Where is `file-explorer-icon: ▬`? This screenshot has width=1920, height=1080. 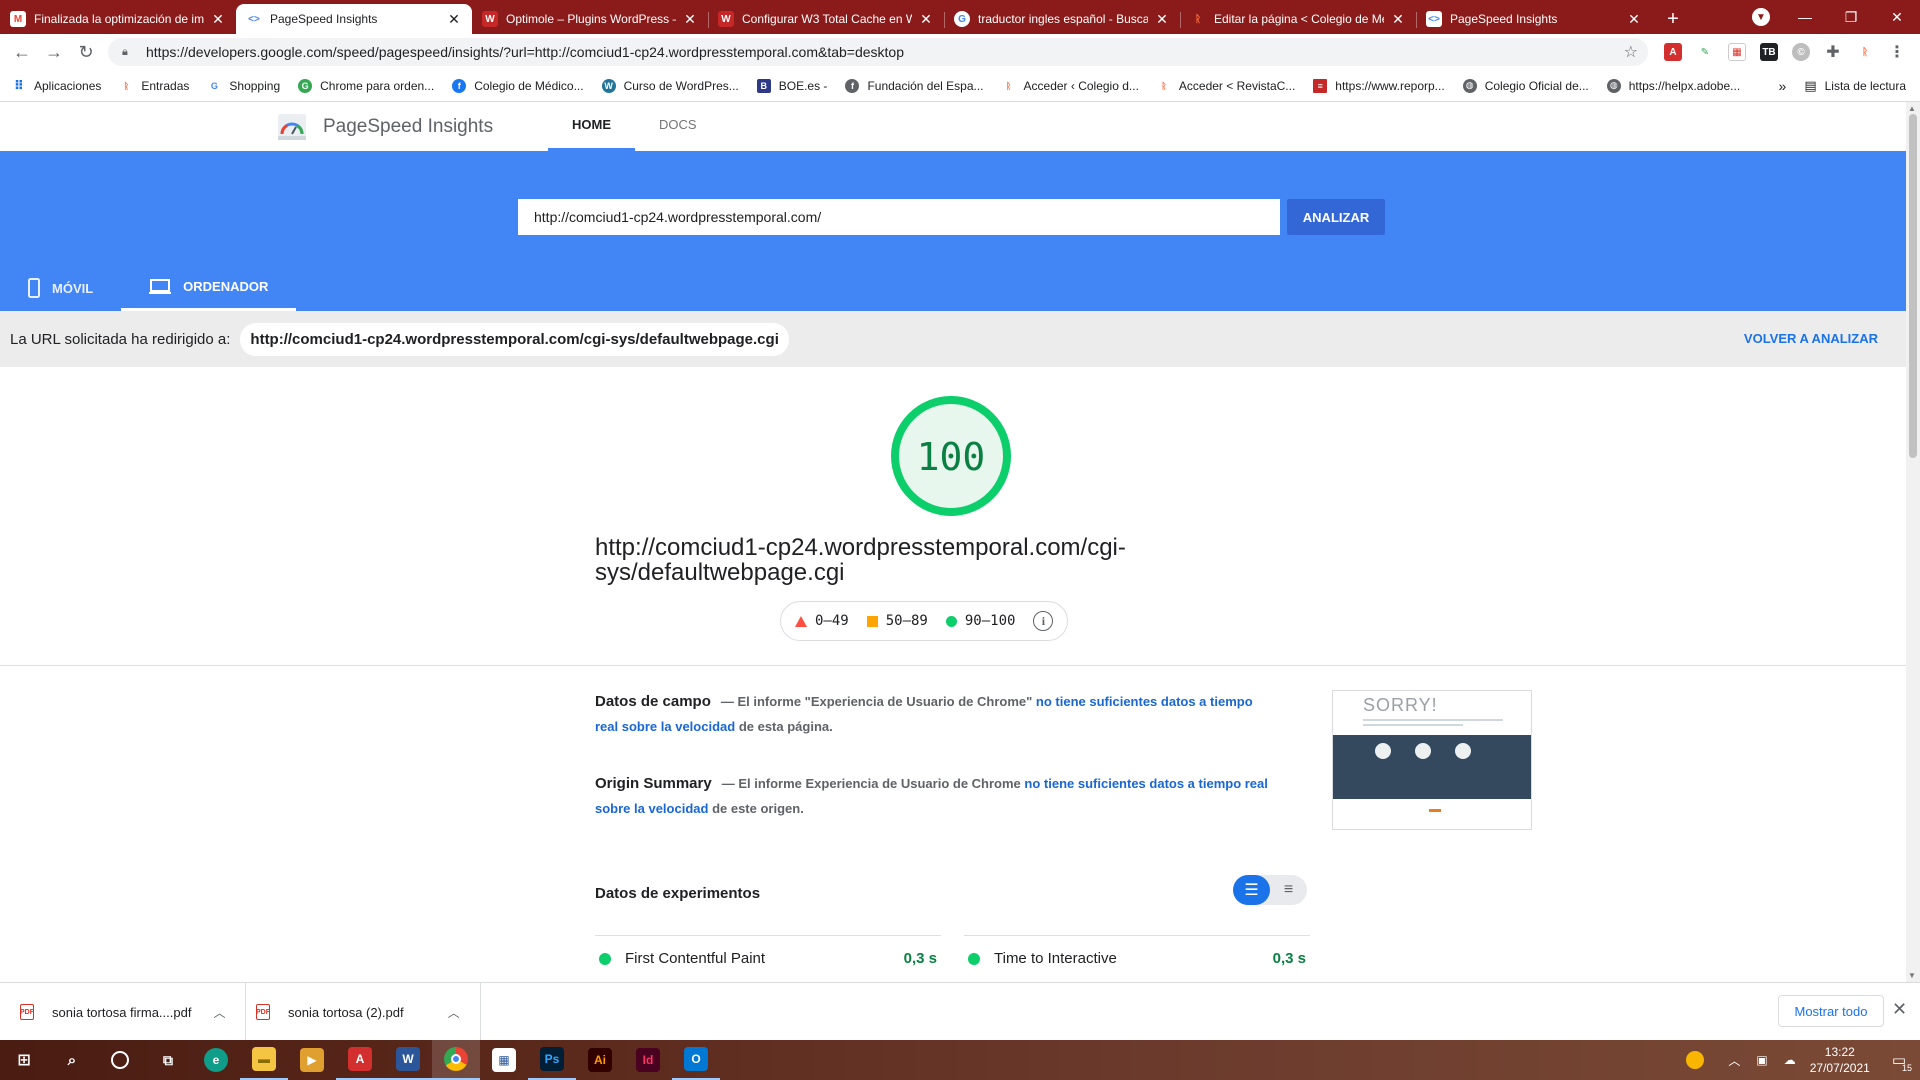 file-explorer-icon: ▬ is located at coordinates (264, 1060).